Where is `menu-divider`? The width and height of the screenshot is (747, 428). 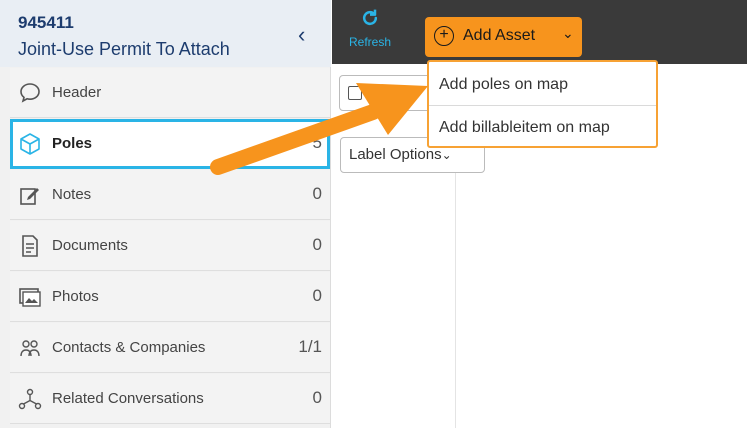 menu-divider is located at coordinates (542, 105).